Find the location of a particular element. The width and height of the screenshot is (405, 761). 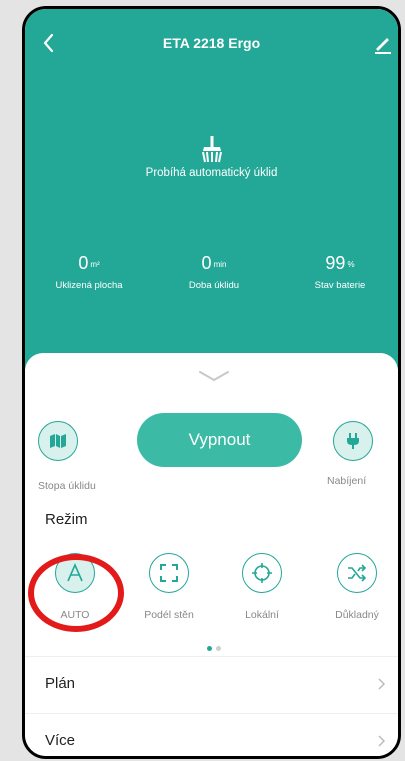

stat-time-value: 0 is located at coordinates (206, 263).